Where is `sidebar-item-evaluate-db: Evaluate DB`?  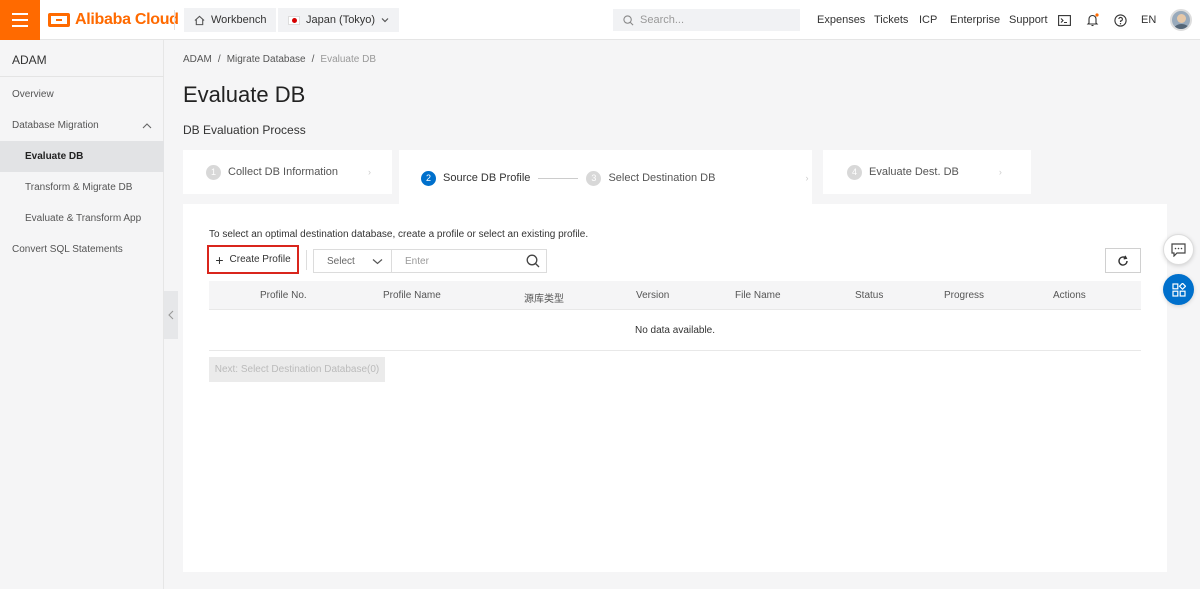
sidebar-item-evaluate-db: Evaluate DB is located at coordinates (82, 156).